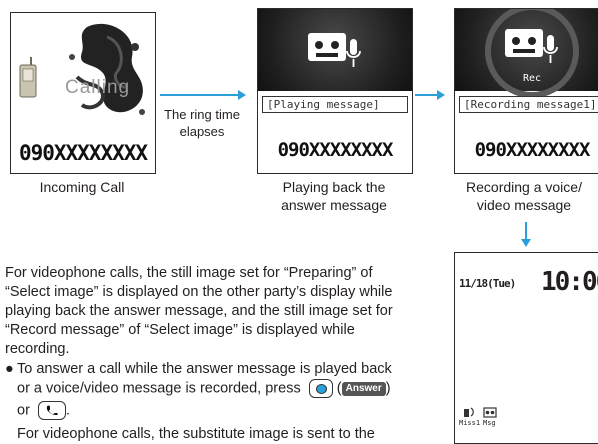 The height and width of the screenshot is (444, 598). What do you see at coordinates (526, 243) in the screenshot?
I see `flow-arrow-down-head` at bounding box center [526, 243].